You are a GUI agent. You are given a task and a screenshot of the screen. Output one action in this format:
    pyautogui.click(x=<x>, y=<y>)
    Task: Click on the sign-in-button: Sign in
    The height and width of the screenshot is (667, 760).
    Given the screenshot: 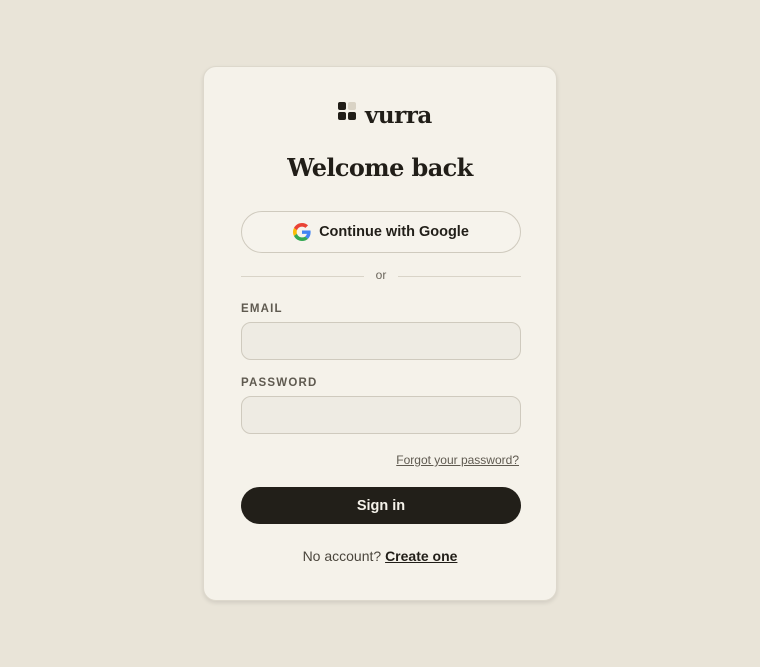 What is the action you would take?
    pyautogui.click(x=381, y=505)
    